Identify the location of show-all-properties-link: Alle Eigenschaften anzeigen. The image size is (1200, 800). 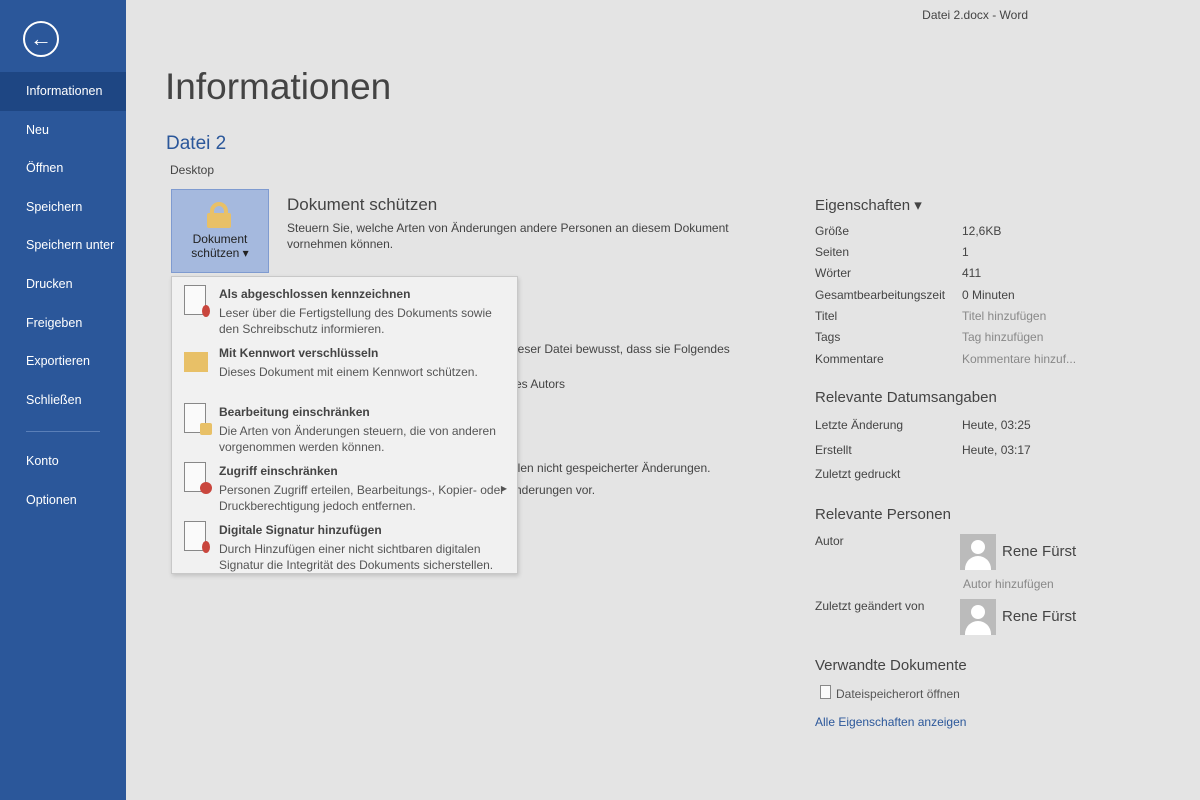
(890, 722).